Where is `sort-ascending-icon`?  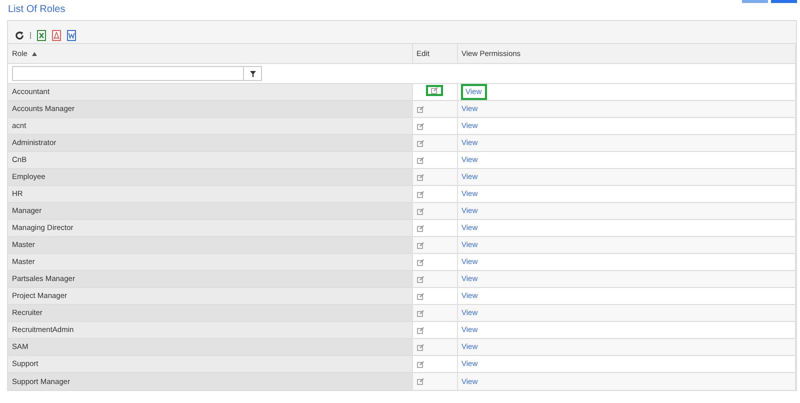 sort-ascending-icon is located at coordinates (35, 54).